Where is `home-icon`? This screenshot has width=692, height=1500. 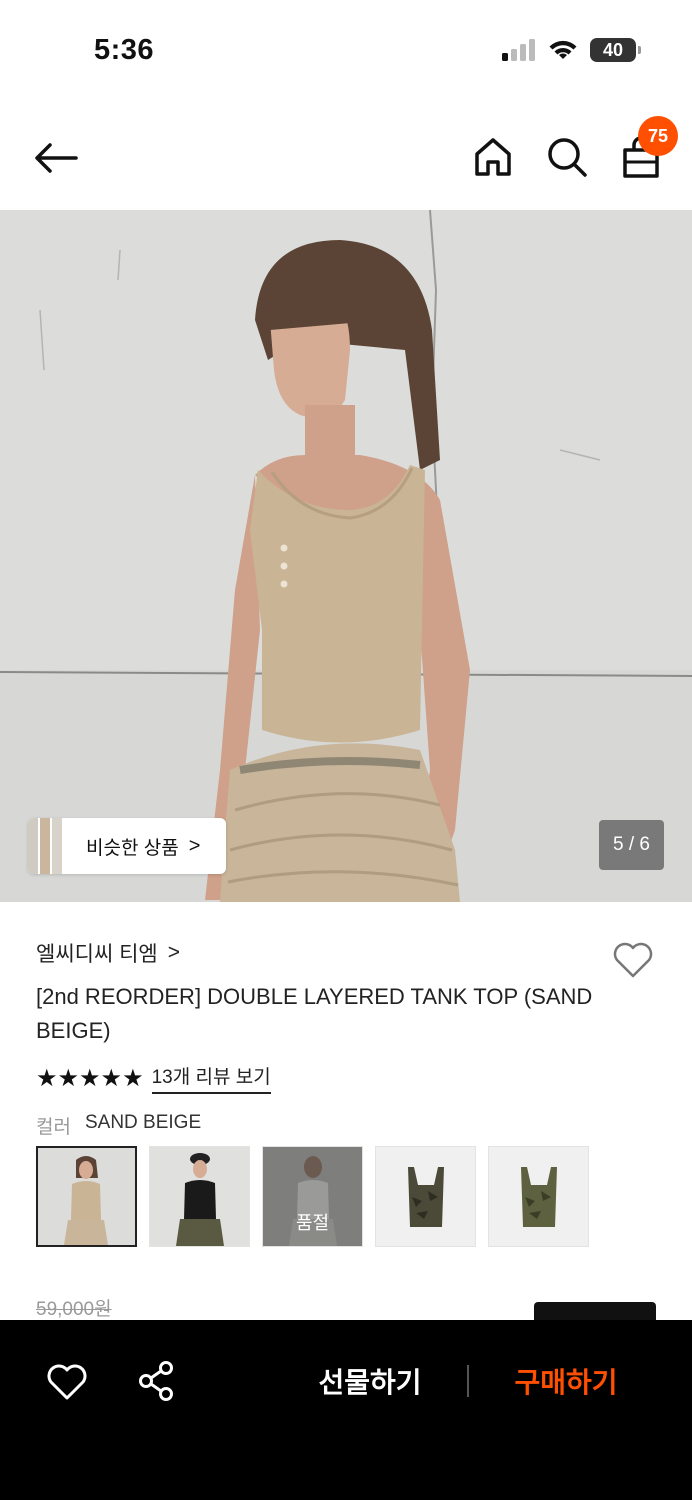 home-icon is located at coordinates (493, 157).